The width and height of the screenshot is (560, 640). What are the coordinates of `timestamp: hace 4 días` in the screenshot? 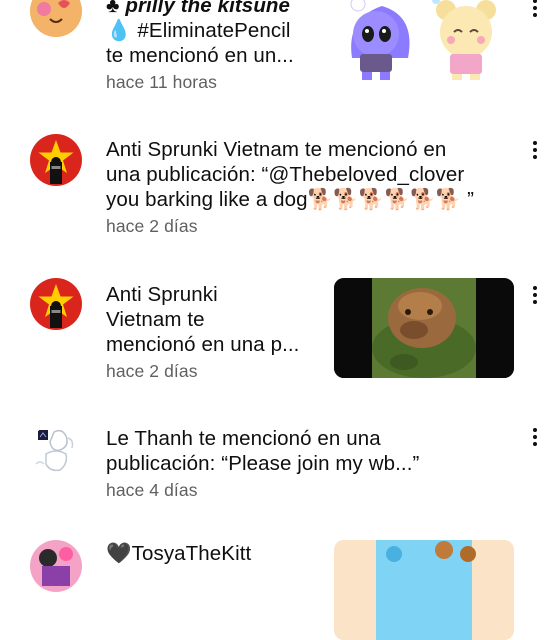 It's located at (152, 490).